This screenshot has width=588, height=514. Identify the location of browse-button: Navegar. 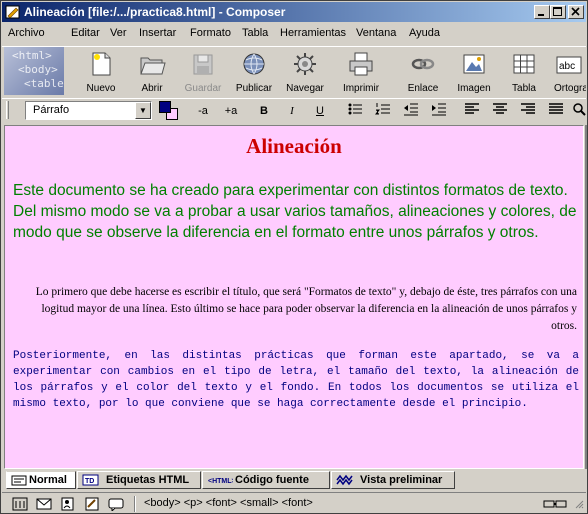
(305, 72).